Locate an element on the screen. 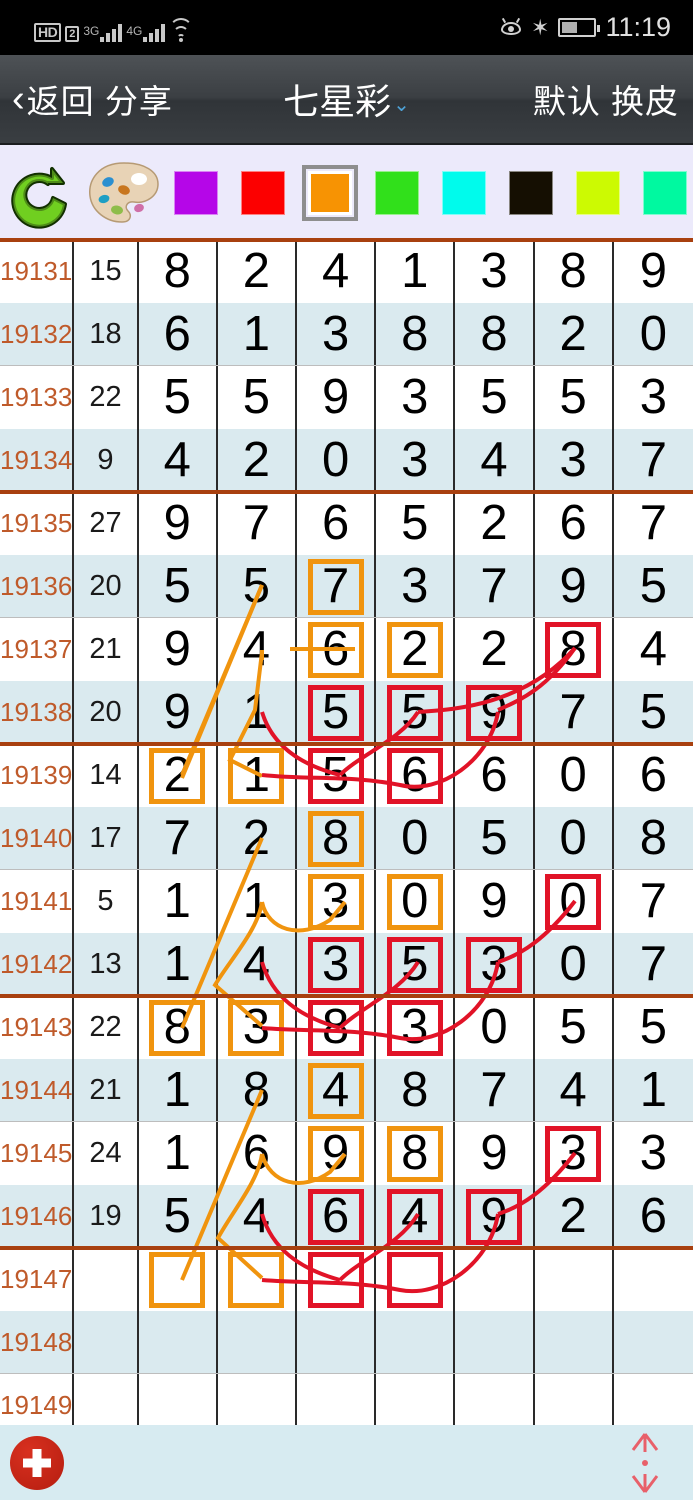 Image resolution: width=693 pixels, height=1500 pixels. swatch-purple is located at coordinates (196, 192).